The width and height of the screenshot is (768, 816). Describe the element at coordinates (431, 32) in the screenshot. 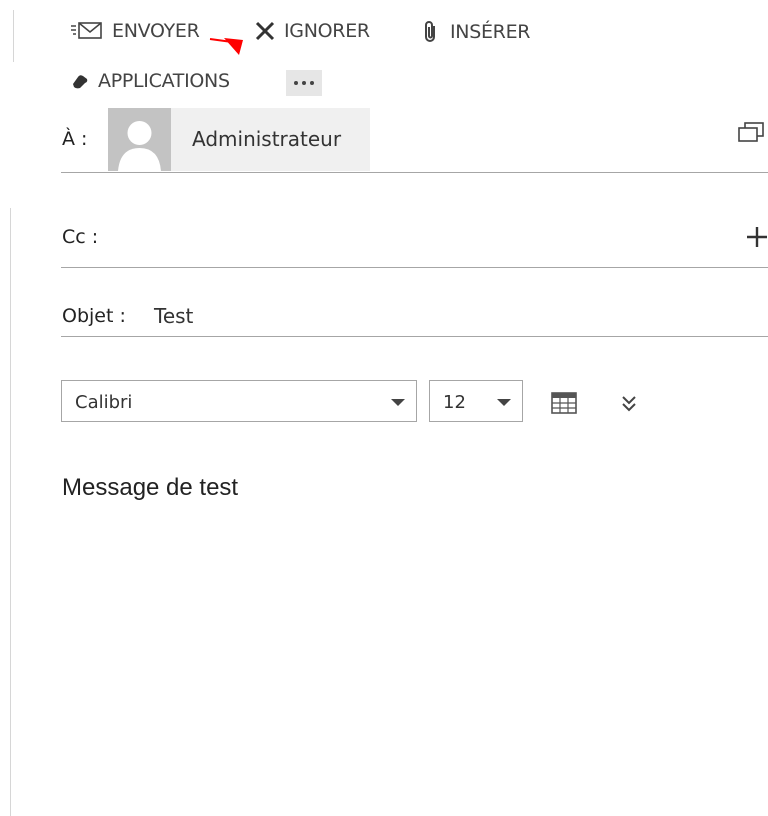

I see `paperclip-icon` at that location.